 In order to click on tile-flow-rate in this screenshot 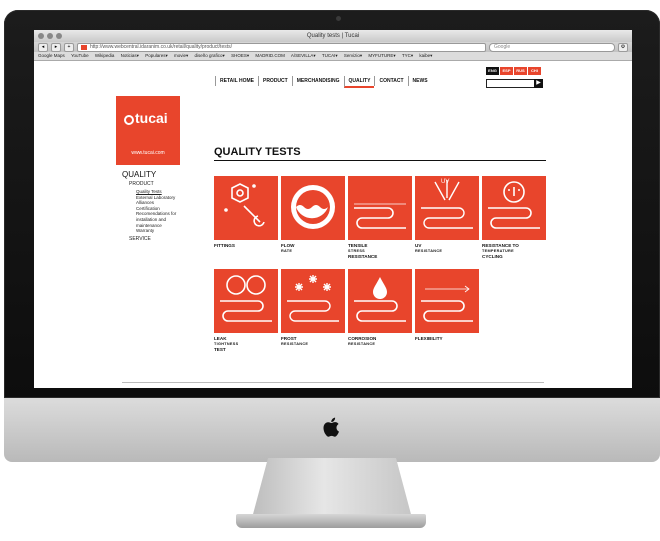, I will do `click(313, 208)`.